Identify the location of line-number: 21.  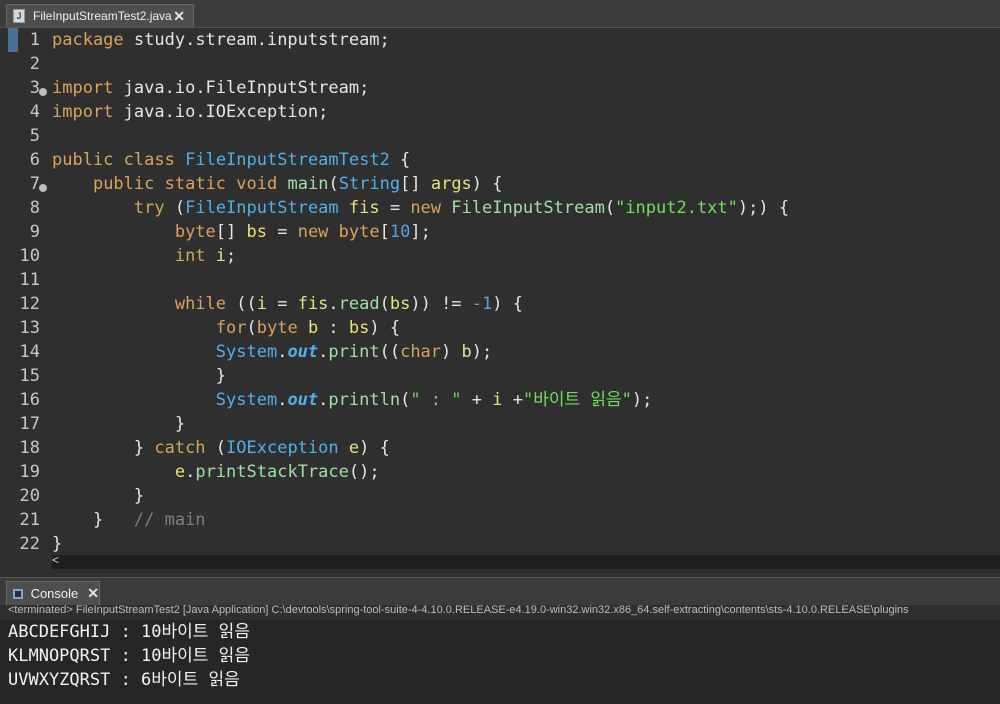
(29, 520).